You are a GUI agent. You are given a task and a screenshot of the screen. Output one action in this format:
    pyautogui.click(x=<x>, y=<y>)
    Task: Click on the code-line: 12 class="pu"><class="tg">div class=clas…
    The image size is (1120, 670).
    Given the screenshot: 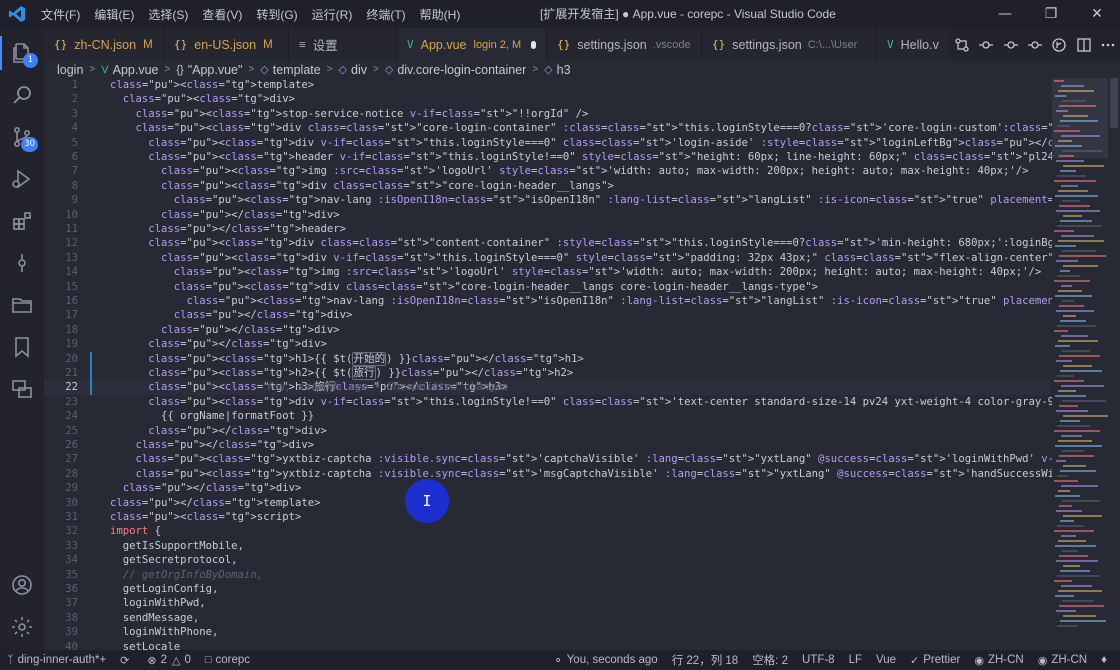 What is the action you would take?
    pyautogui.click(x=548, y=243)
    